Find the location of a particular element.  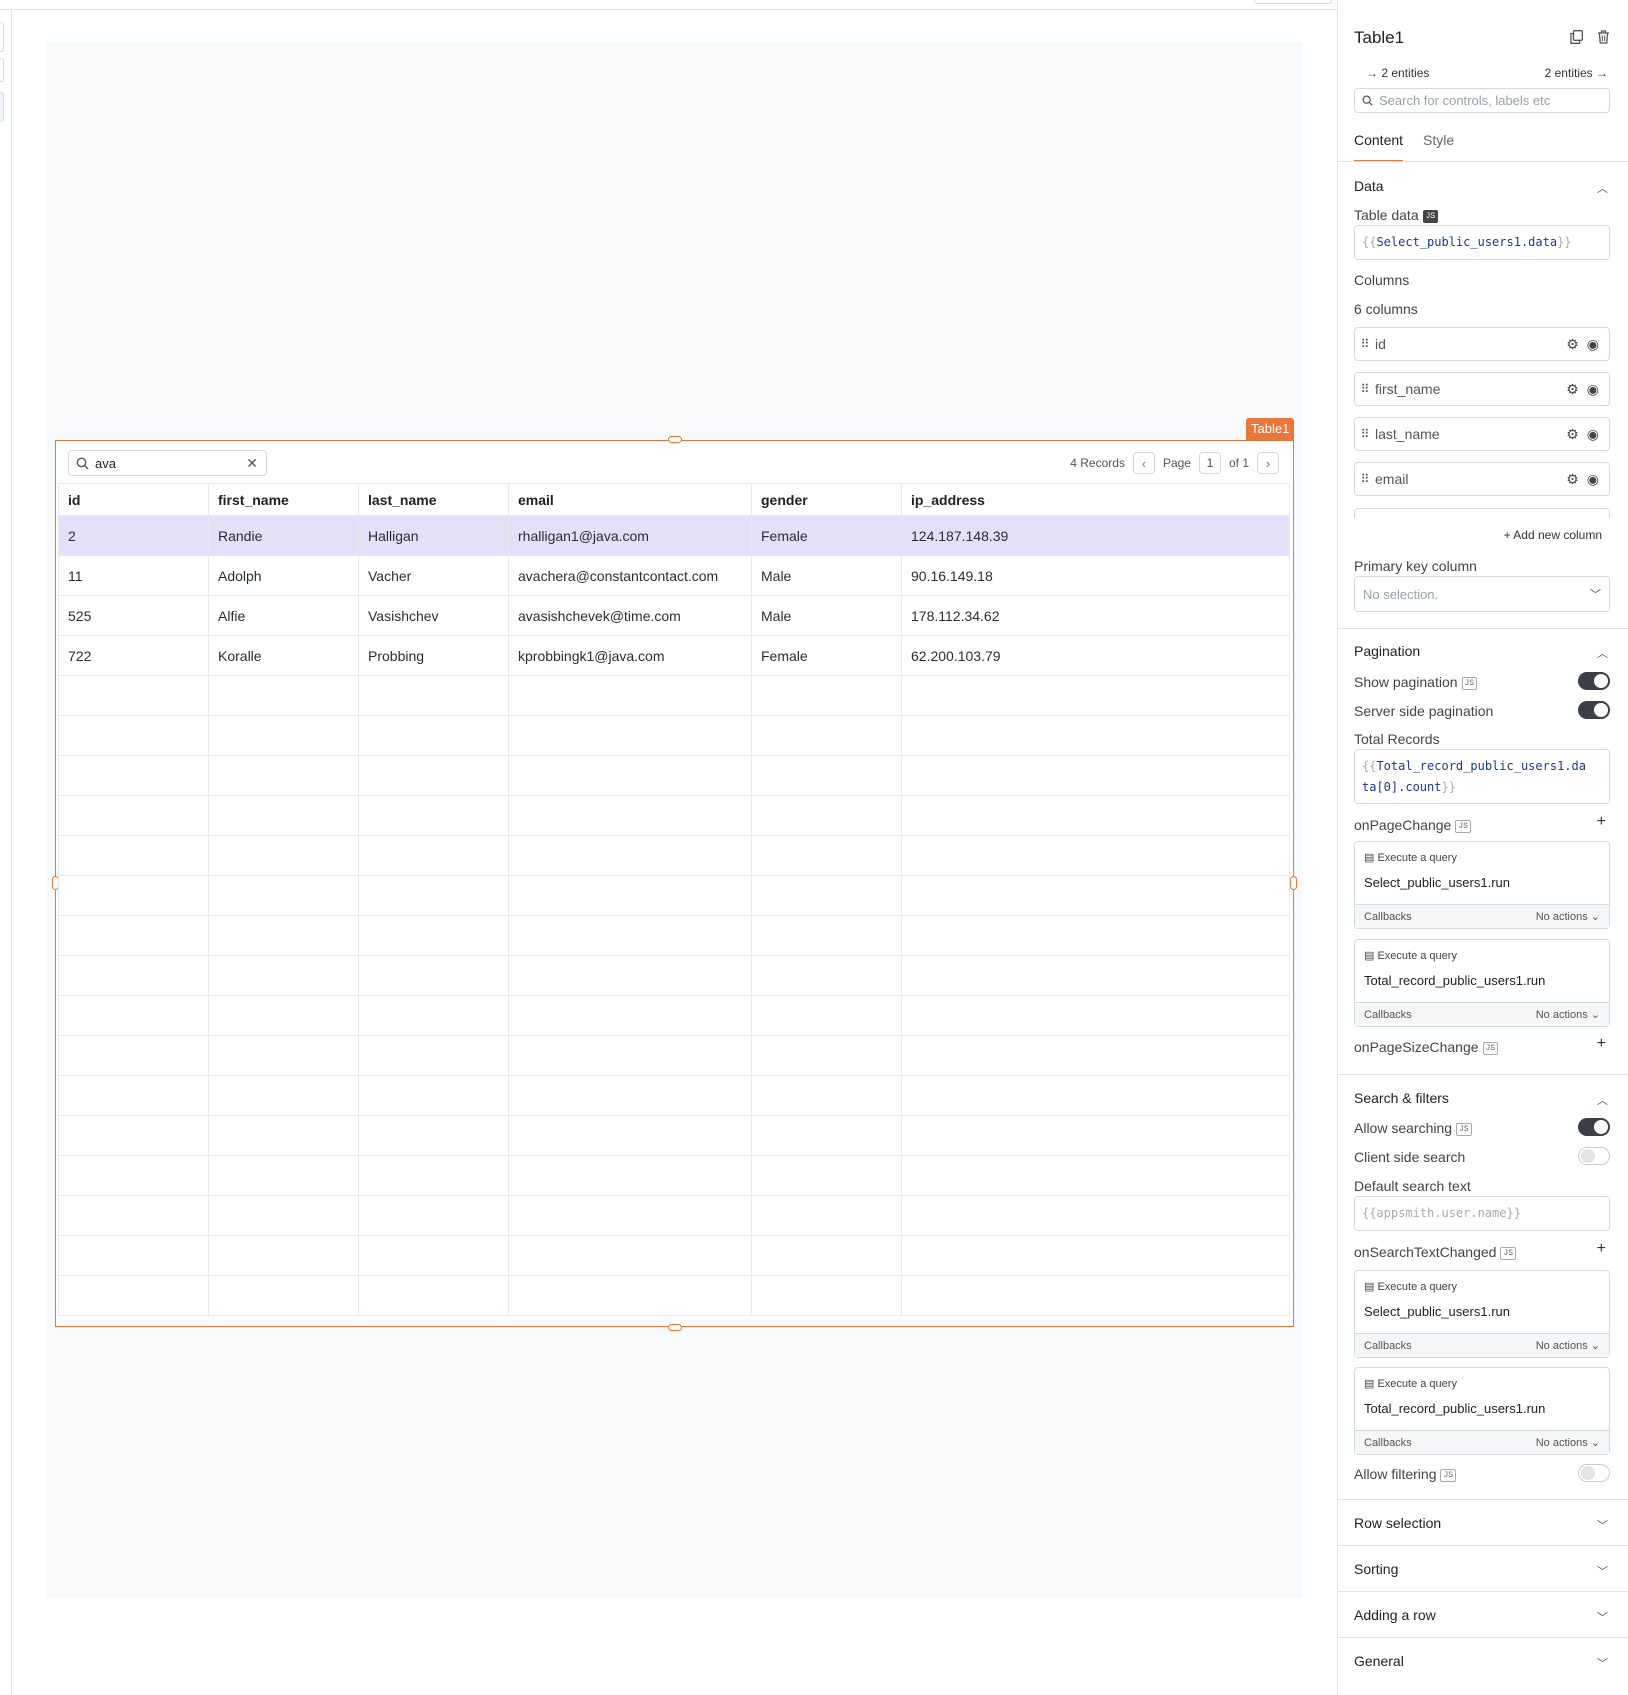

client-side-search-toggle is located at coordinates (1594, 1156).